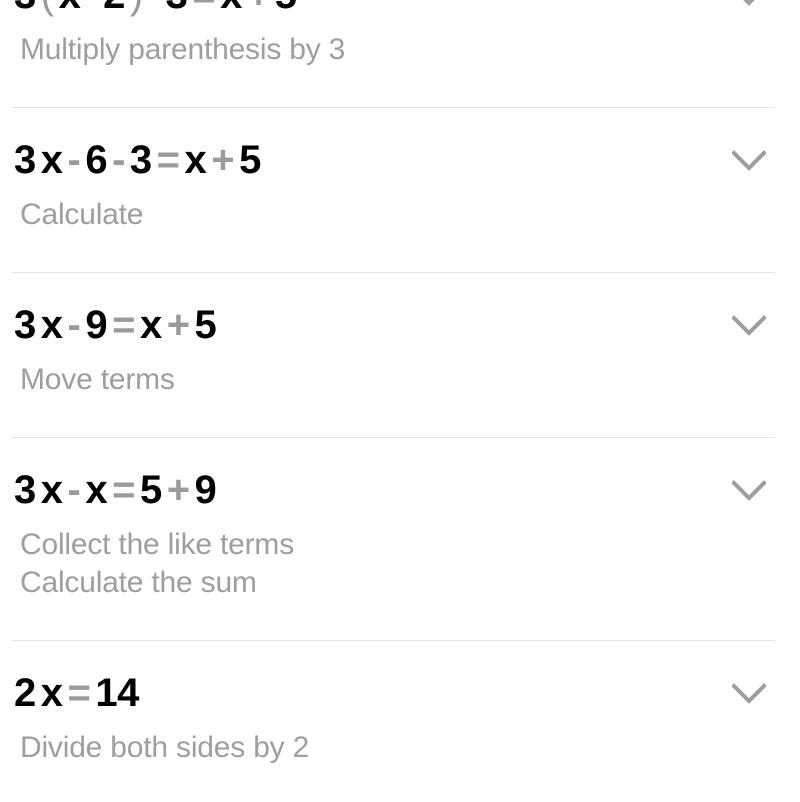 This screenshot has width=800, height=802. I want to click on equation-expression: 3 x - x = 5 +9, so click(115, 490).